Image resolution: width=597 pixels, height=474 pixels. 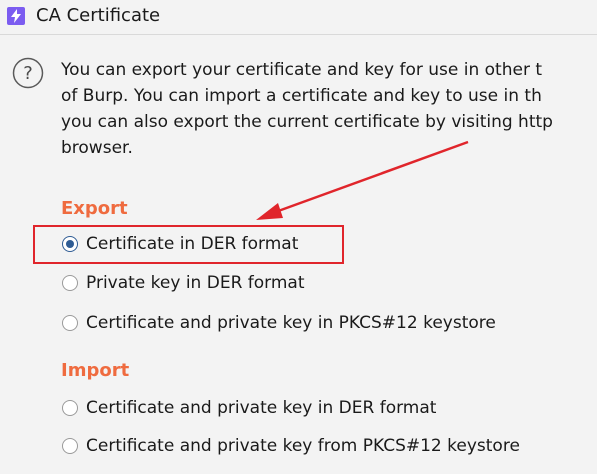 I want to click on export-heading: Export, so click(x=94, y=208).